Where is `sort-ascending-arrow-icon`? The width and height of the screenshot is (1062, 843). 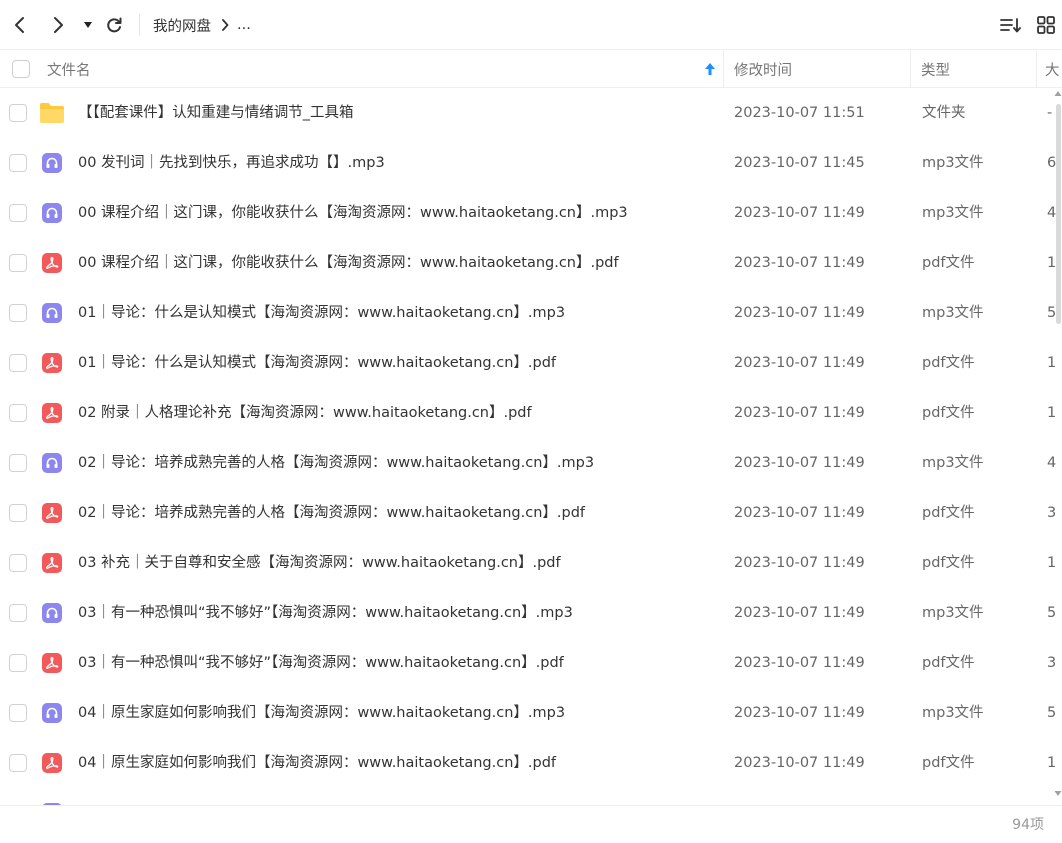 sort-ascending-arrow-icon is located at coordinates (710, 69).